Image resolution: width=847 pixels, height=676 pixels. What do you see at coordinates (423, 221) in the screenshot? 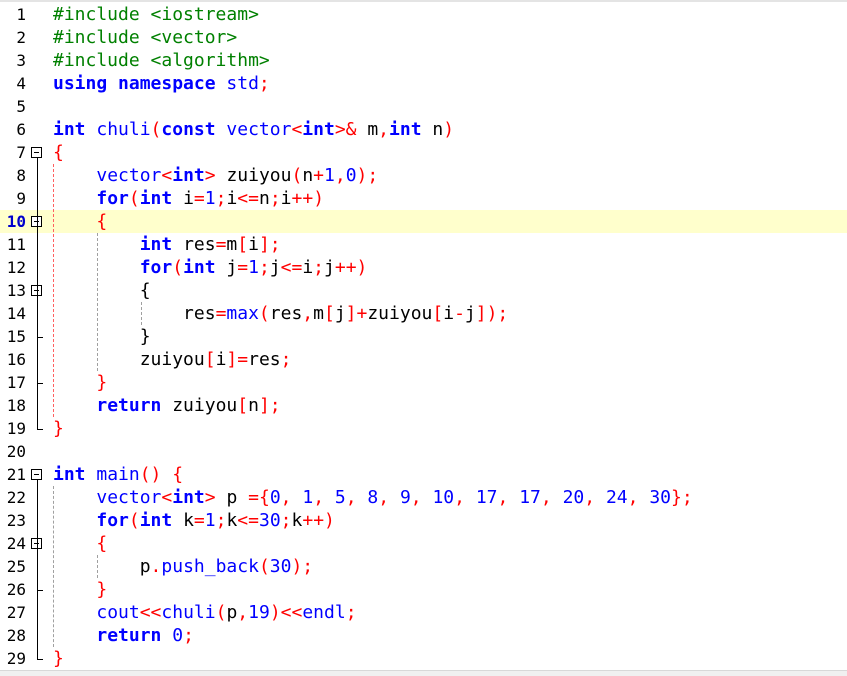
I see `code-line-10: 10 {` at bounding box center [423, 221].